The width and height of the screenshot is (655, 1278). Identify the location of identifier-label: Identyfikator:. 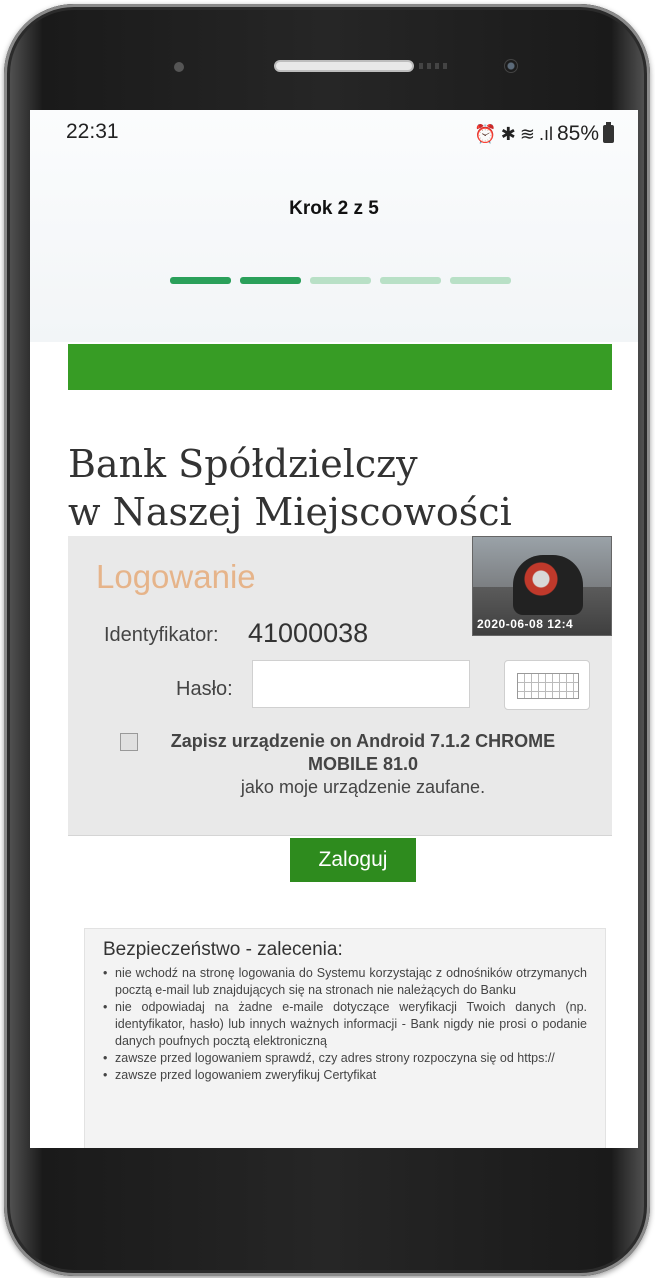
(161, 635).